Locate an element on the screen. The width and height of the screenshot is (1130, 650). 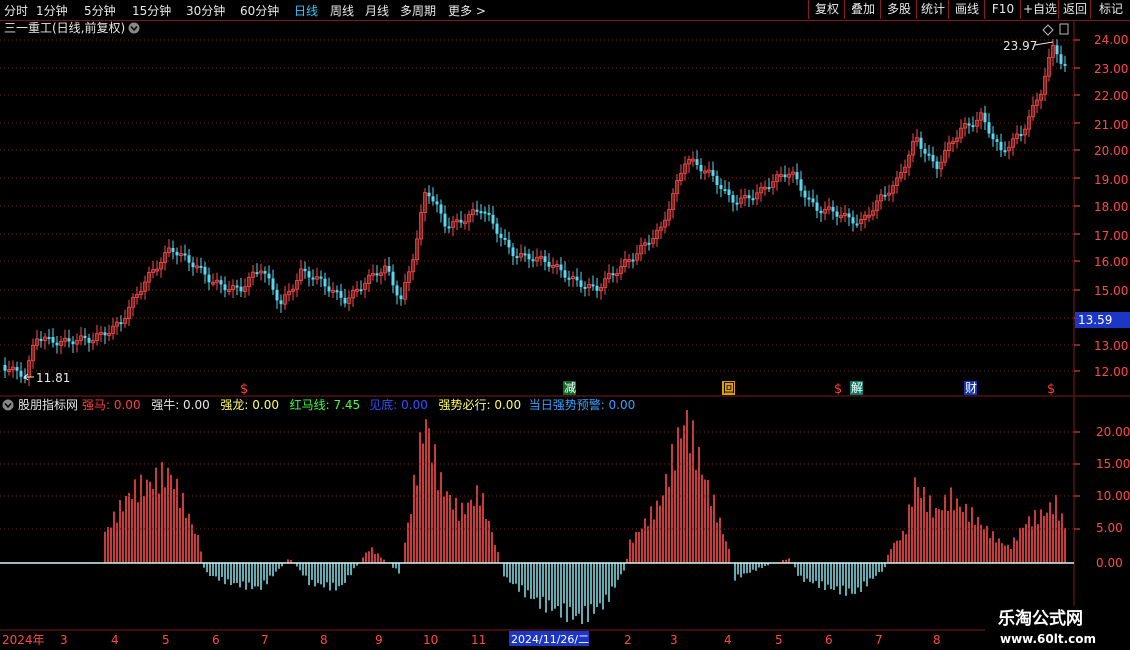
date-label: 7 is located at coordinates (265, 640).